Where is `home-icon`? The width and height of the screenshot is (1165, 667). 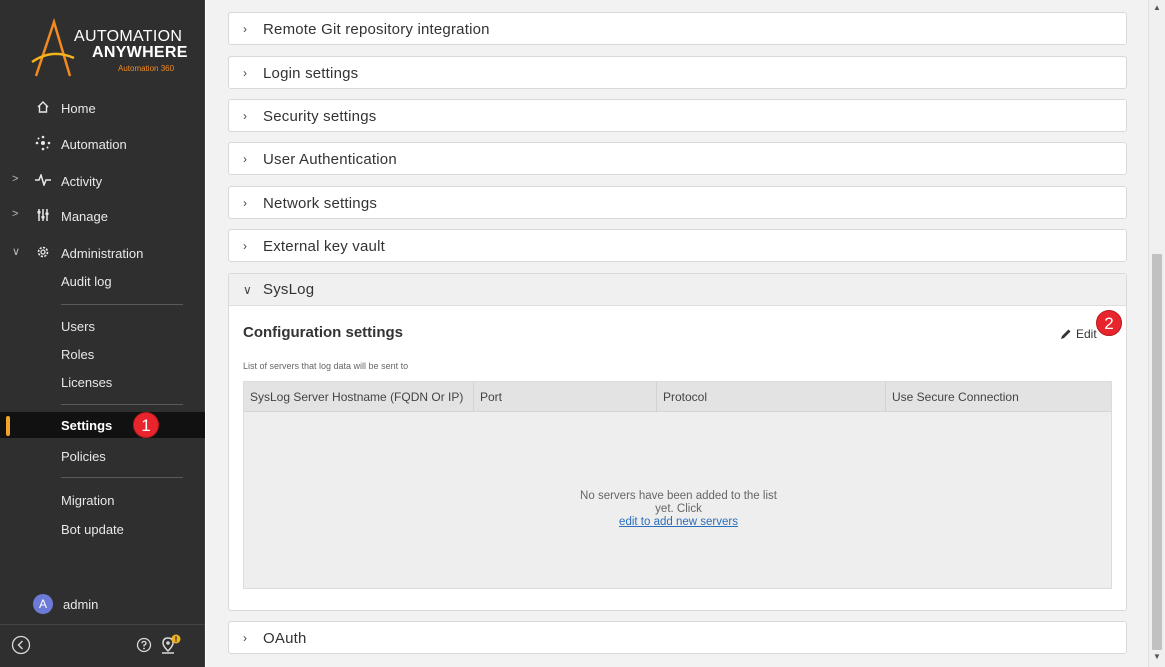
home-icon is located at coordinates (43, 107).